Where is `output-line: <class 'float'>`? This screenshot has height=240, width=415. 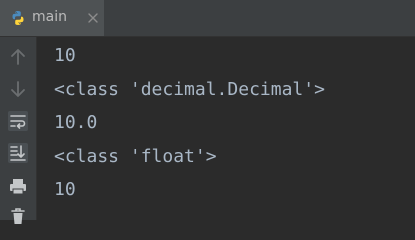 output-line: <class 'float'> is located at coordinates (135, 156).